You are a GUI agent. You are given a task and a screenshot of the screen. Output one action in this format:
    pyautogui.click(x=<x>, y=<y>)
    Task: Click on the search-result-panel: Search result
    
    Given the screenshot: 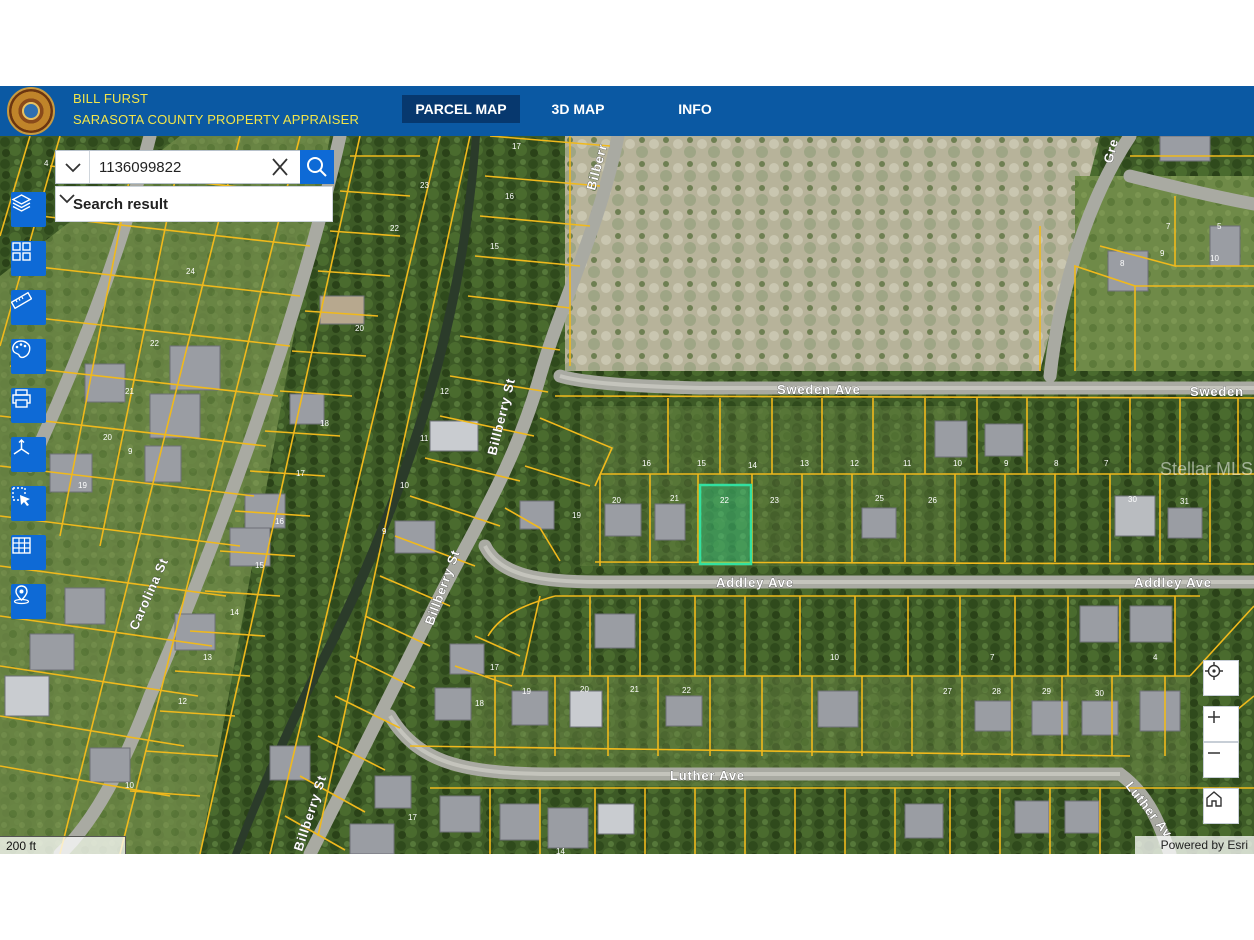 What is the action you would take?
    pyautogui.click(x=194, y=204)
    